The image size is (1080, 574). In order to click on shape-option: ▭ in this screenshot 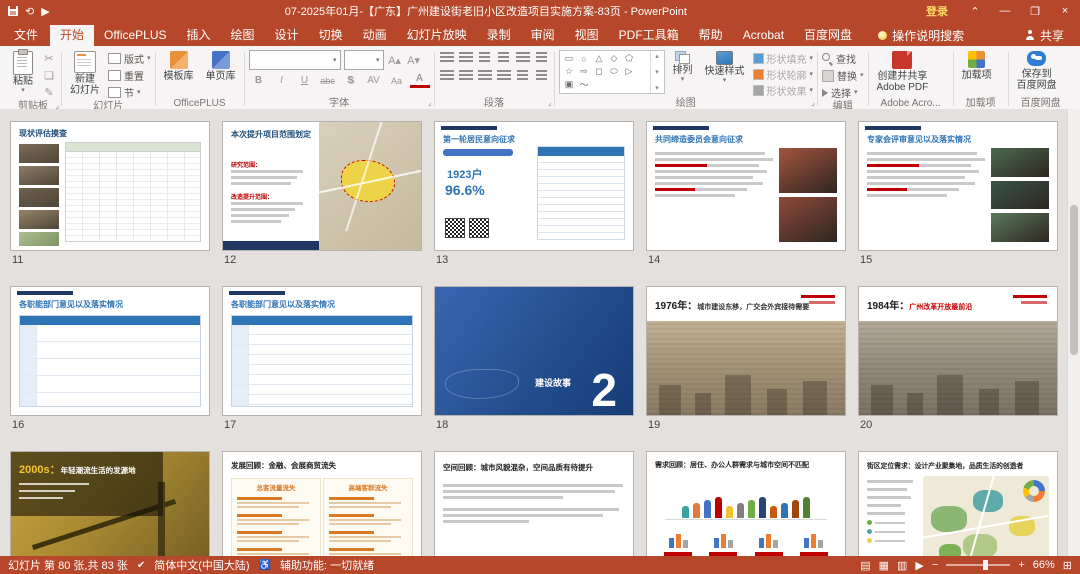, I will do `click(569, 58)`.